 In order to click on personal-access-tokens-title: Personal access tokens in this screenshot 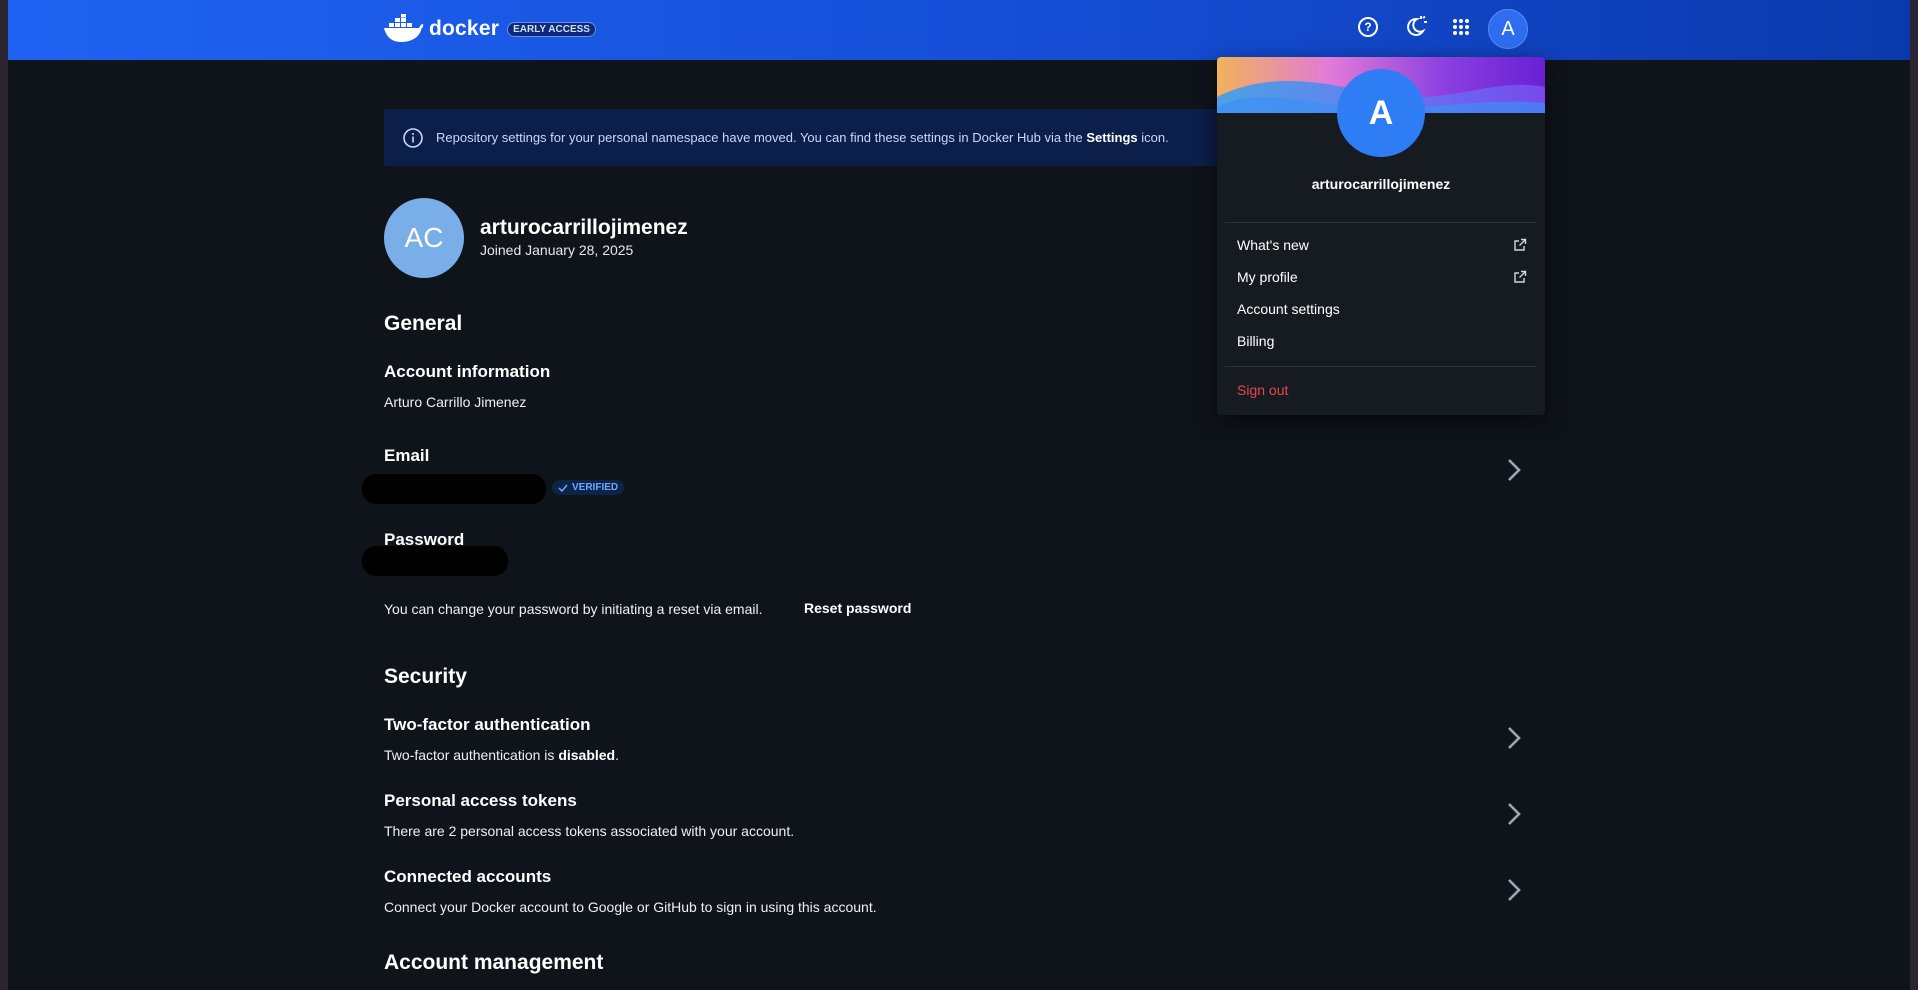, I will do `click(480, 800)`.